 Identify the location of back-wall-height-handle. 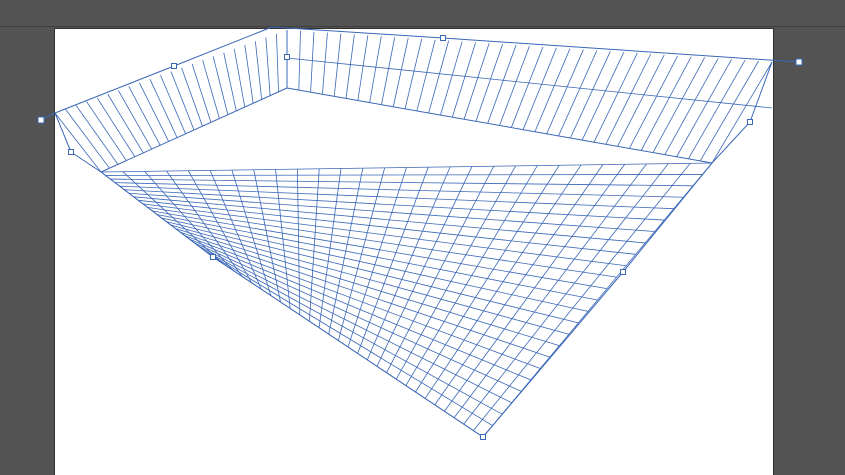
(443, 38).